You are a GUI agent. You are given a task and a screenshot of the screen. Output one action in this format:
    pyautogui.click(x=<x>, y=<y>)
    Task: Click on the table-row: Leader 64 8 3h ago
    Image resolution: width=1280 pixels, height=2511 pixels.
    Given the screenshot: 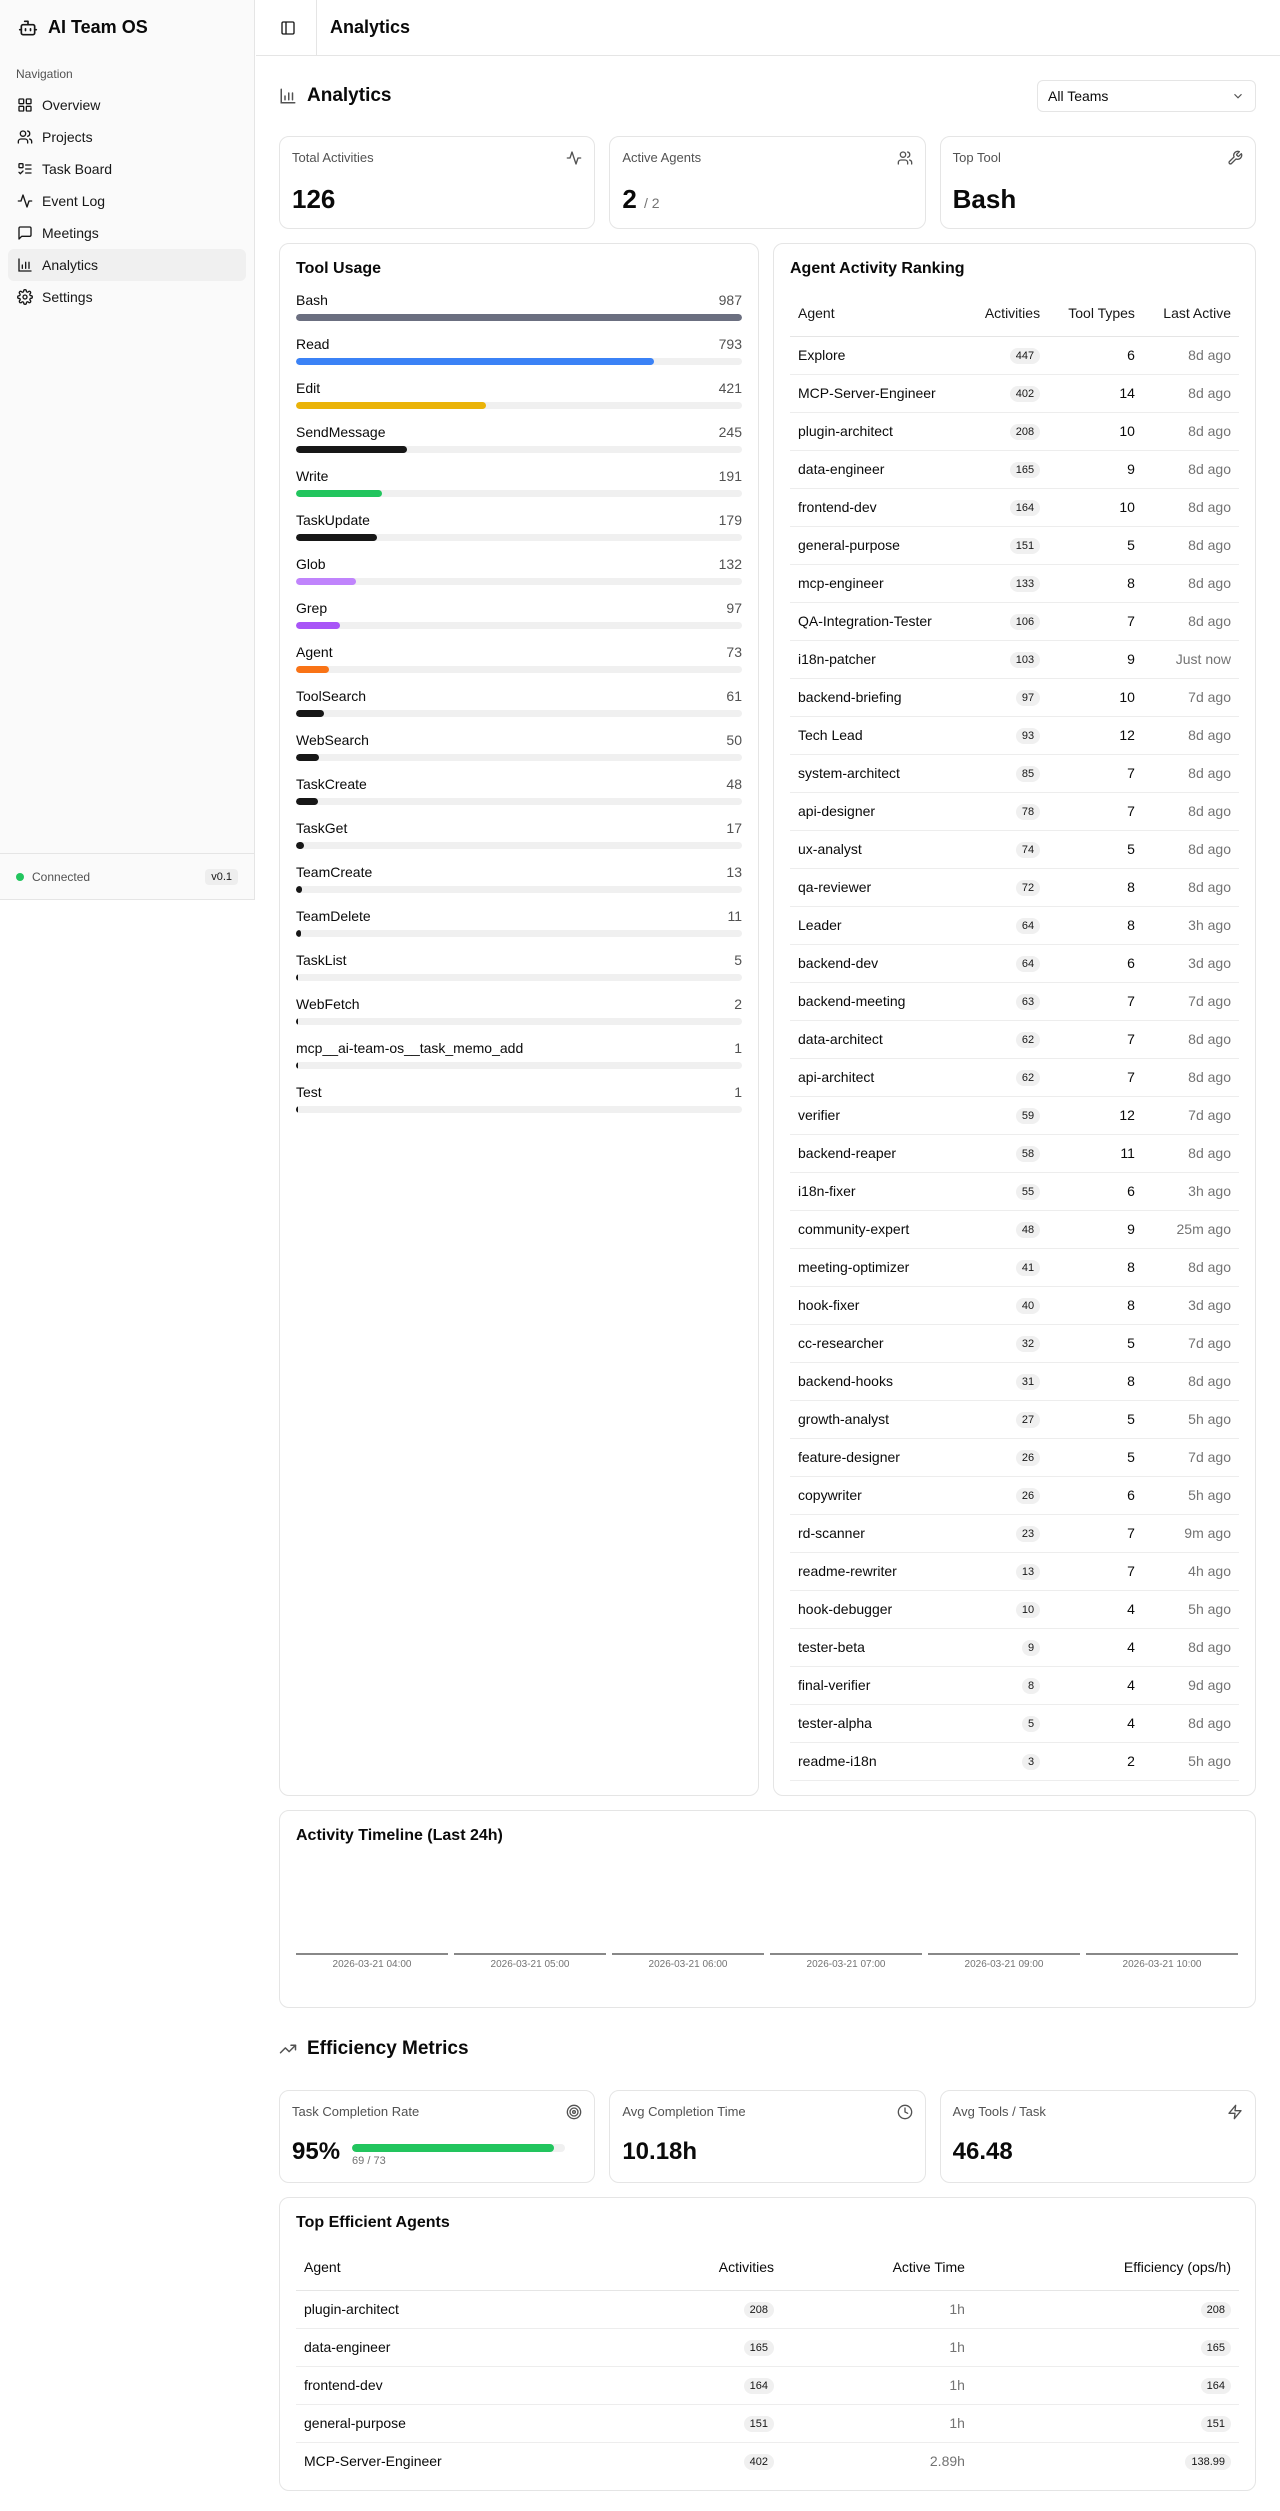 What is the action you would take?
    pyautogui.click(x=1014, y=925)
    